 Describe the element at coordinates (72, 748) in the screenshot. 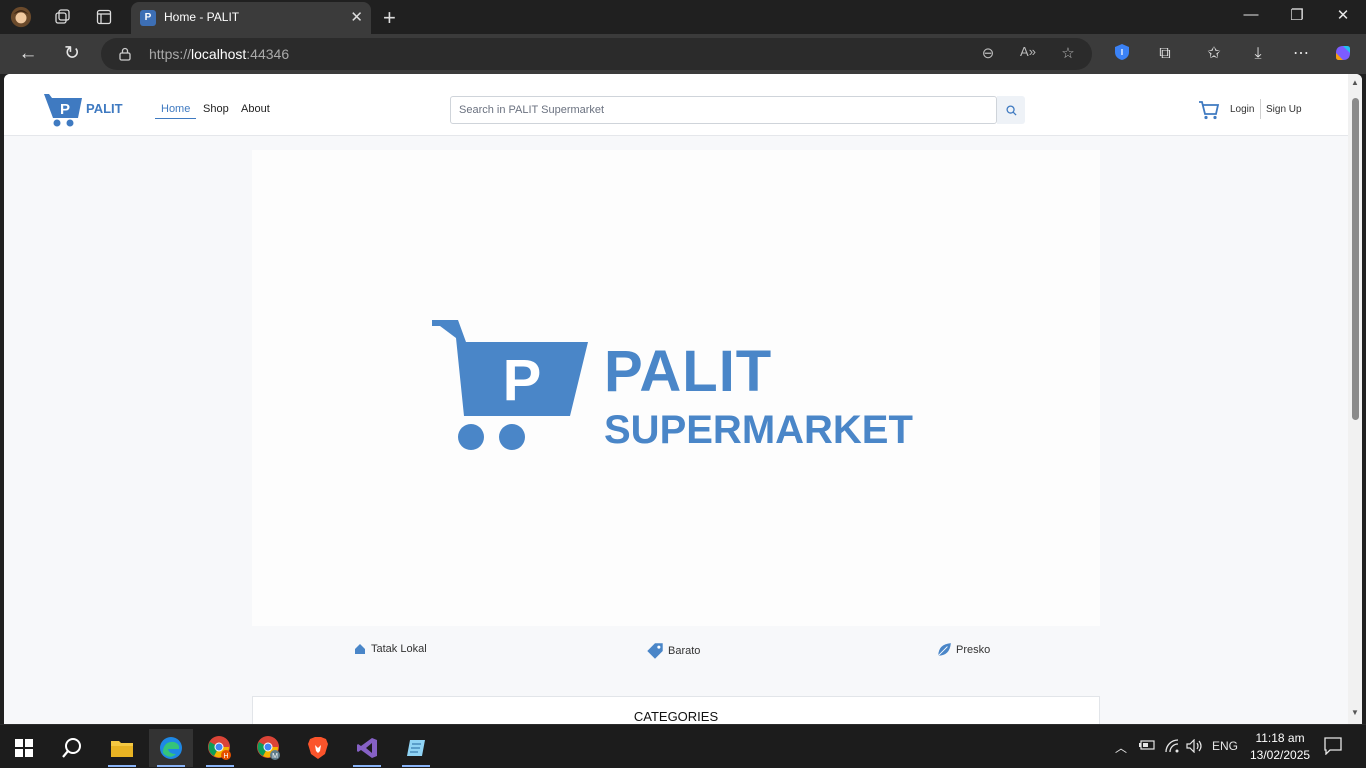

I see `search-taskbar-icon` at that location.